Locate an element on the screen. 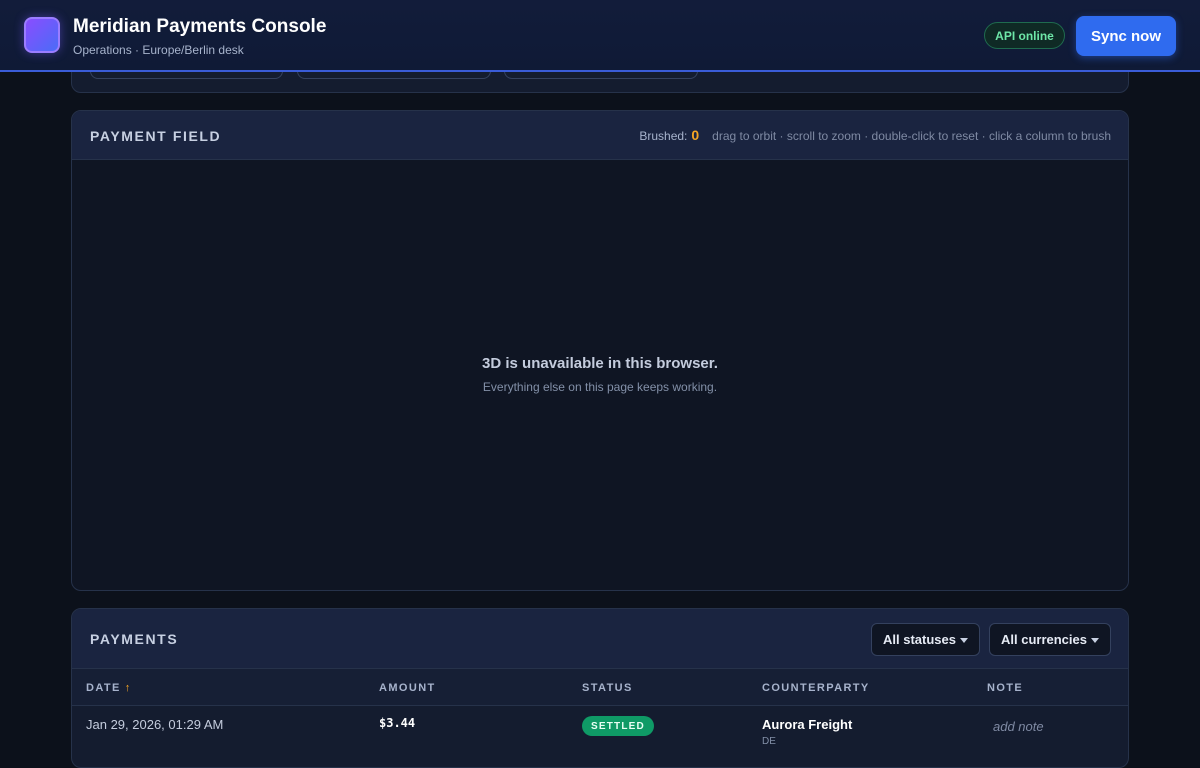  status-filter-select: All statuses is located at coordinates (925, 639).